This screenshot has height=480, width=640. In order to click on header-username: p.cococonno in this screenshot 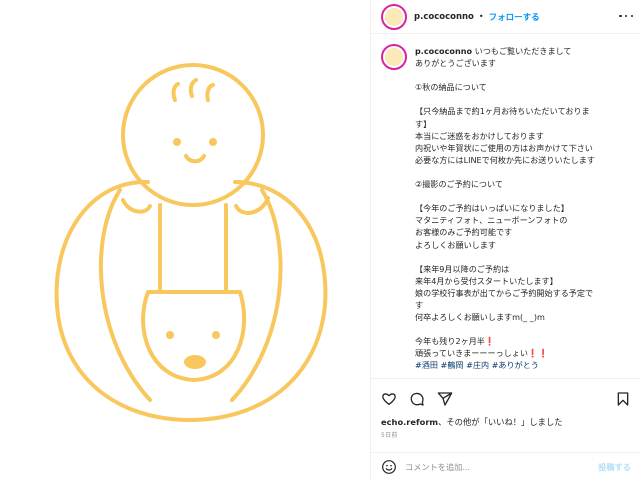, I will do `click(444, 17)`.